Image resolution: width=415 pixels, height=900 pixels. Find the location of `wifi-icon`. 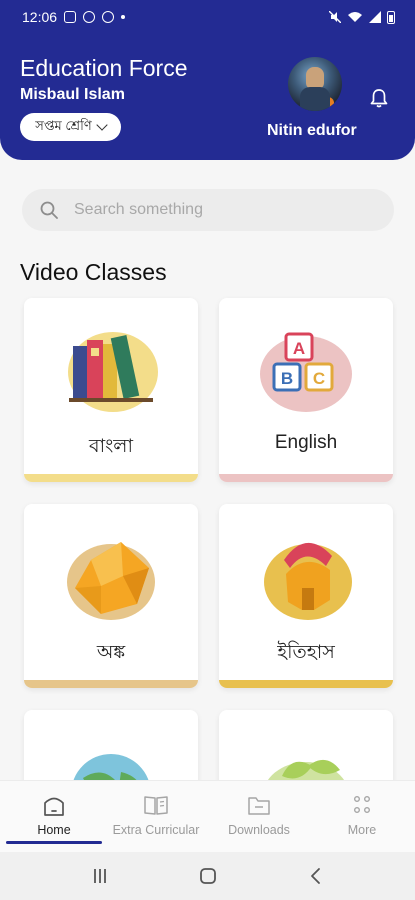

wifi-icon is located at coordinates (355, 17).